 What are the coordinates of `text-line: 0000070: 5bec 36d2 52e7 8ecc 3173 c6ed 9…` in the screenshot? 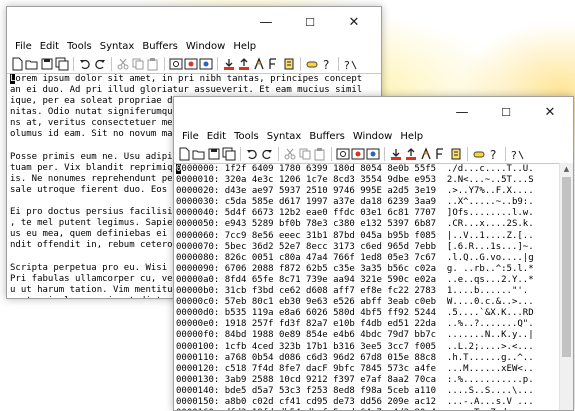 It's located at (355, 246).